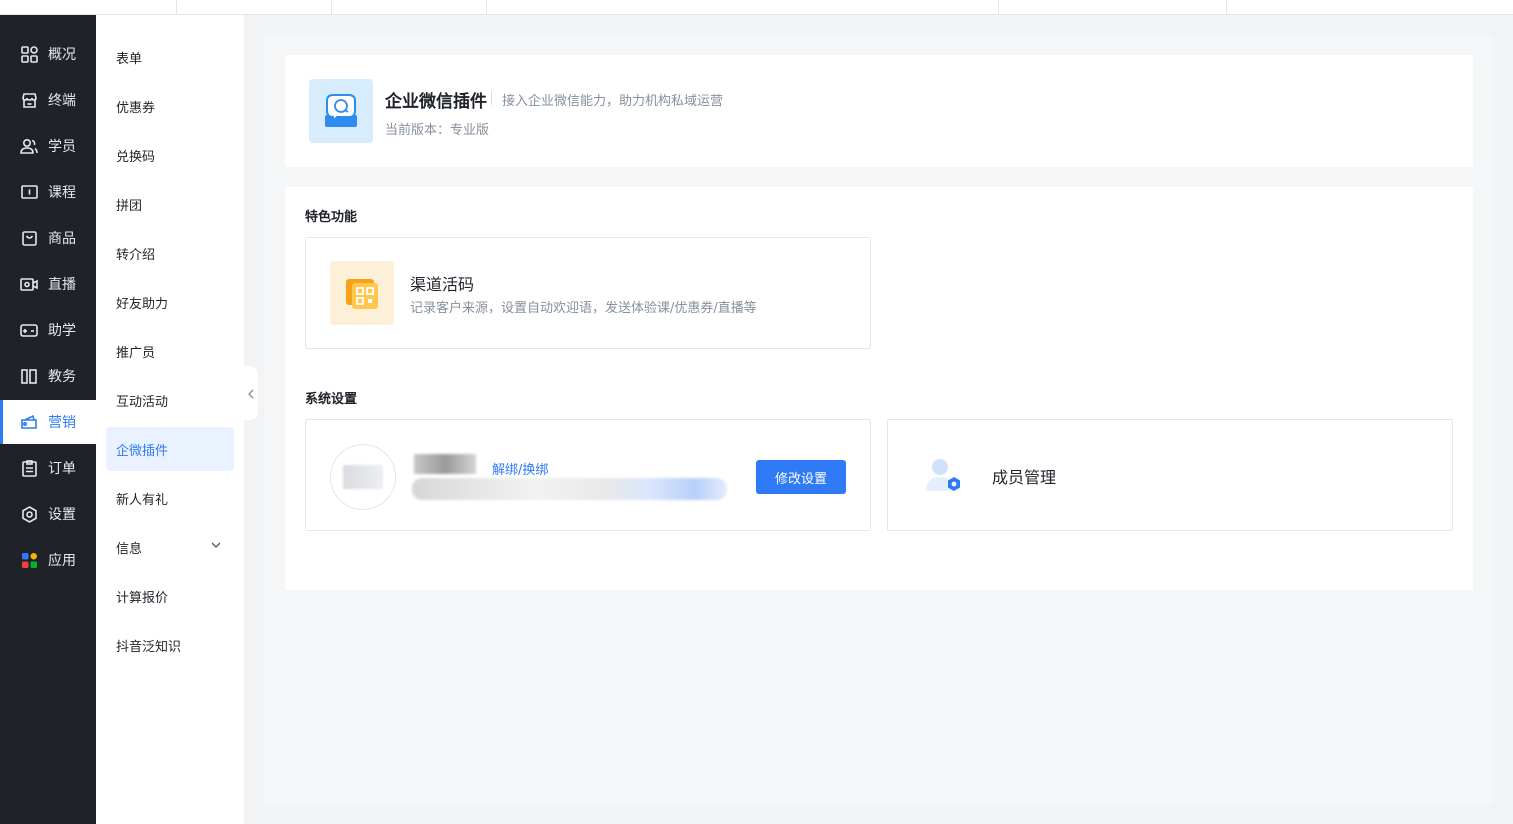 The width and height of the screenshot is (1513, 824). What do you see at coordinates (445, 464) in the screenshot?
I see `blurred-enterprise-name` at bounding box center [445, 464].